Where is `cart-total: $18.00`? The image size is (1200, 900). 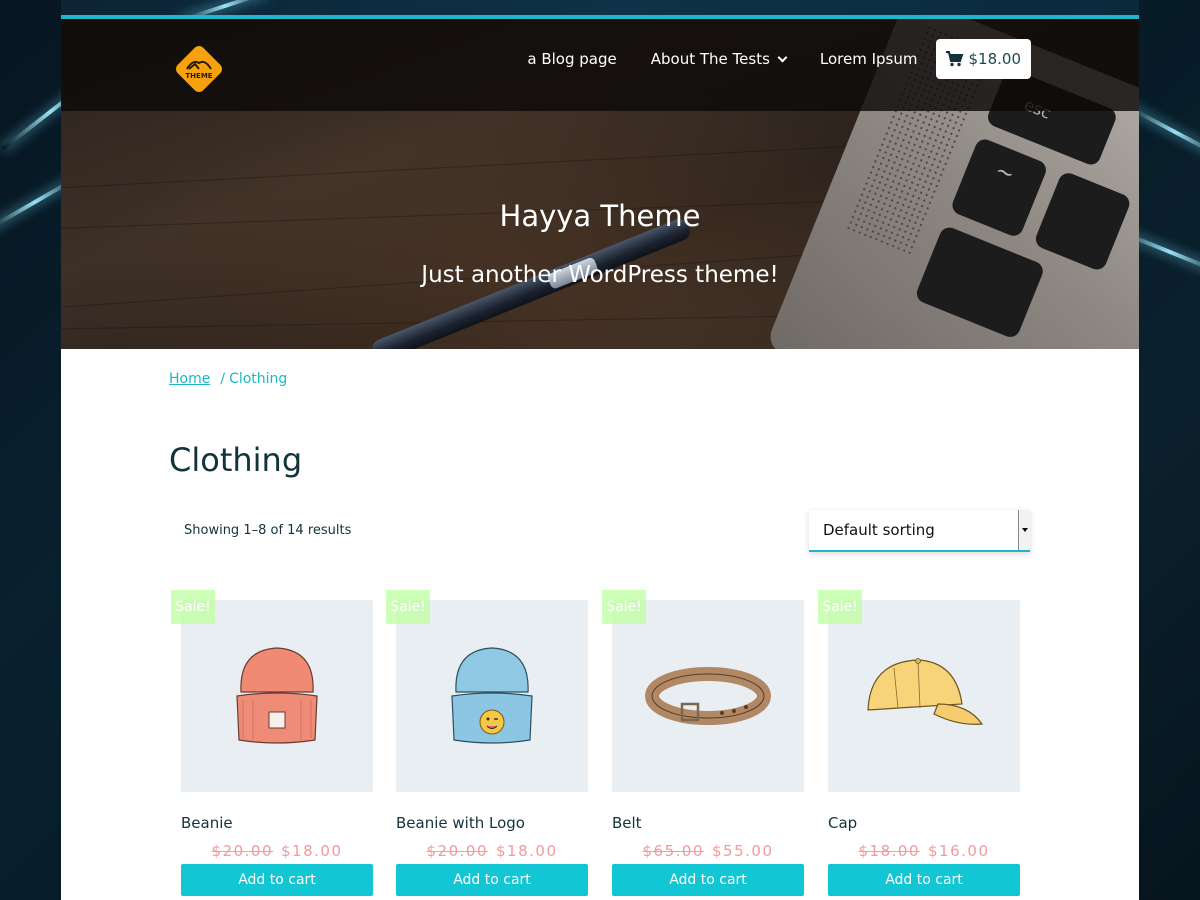
cart-total: $18.00 is located at coordinates (995, 59).